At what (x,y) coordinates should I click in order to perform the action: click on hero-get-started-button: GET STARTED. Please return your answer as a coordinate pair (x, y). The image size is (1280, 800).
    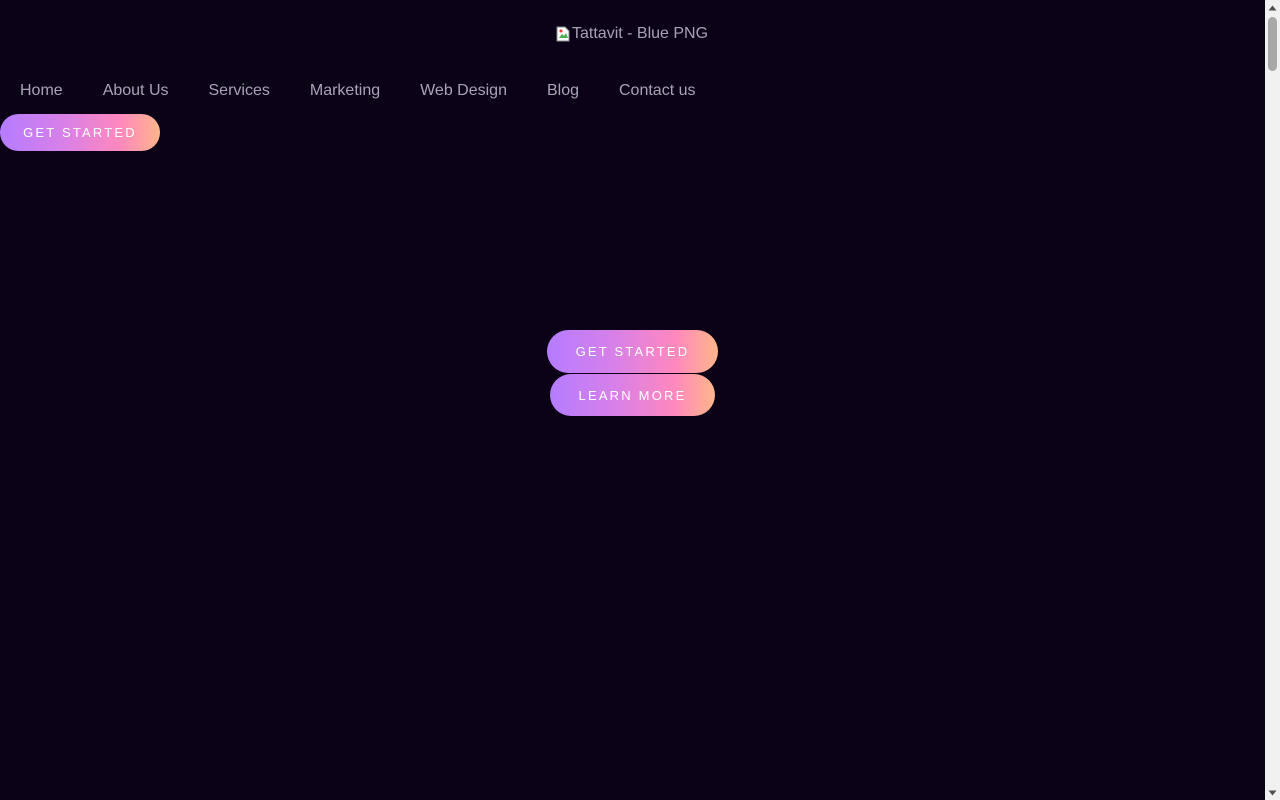
    Looking at the image, I should click on (632, 351).